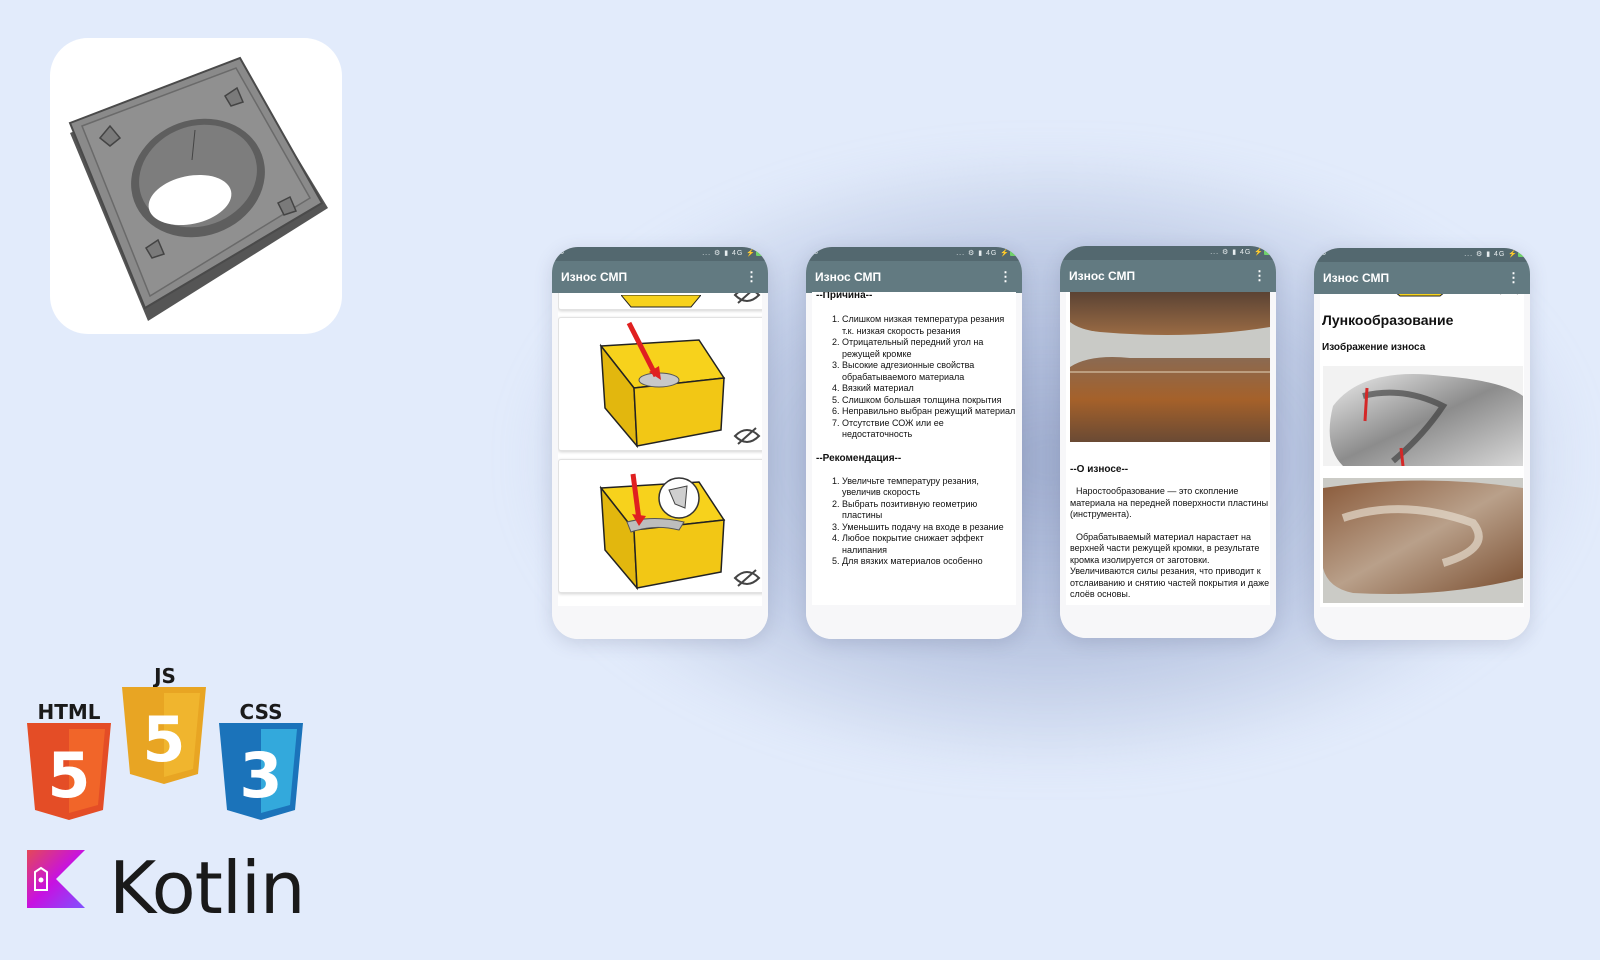 This screenshot has width=1600, height=960. What do you see at coordinates (929, 429) in the screenshot?
I see `list-item: Отсутствие СОЖ или ее недостаточность` at bounding box center [929, 429].